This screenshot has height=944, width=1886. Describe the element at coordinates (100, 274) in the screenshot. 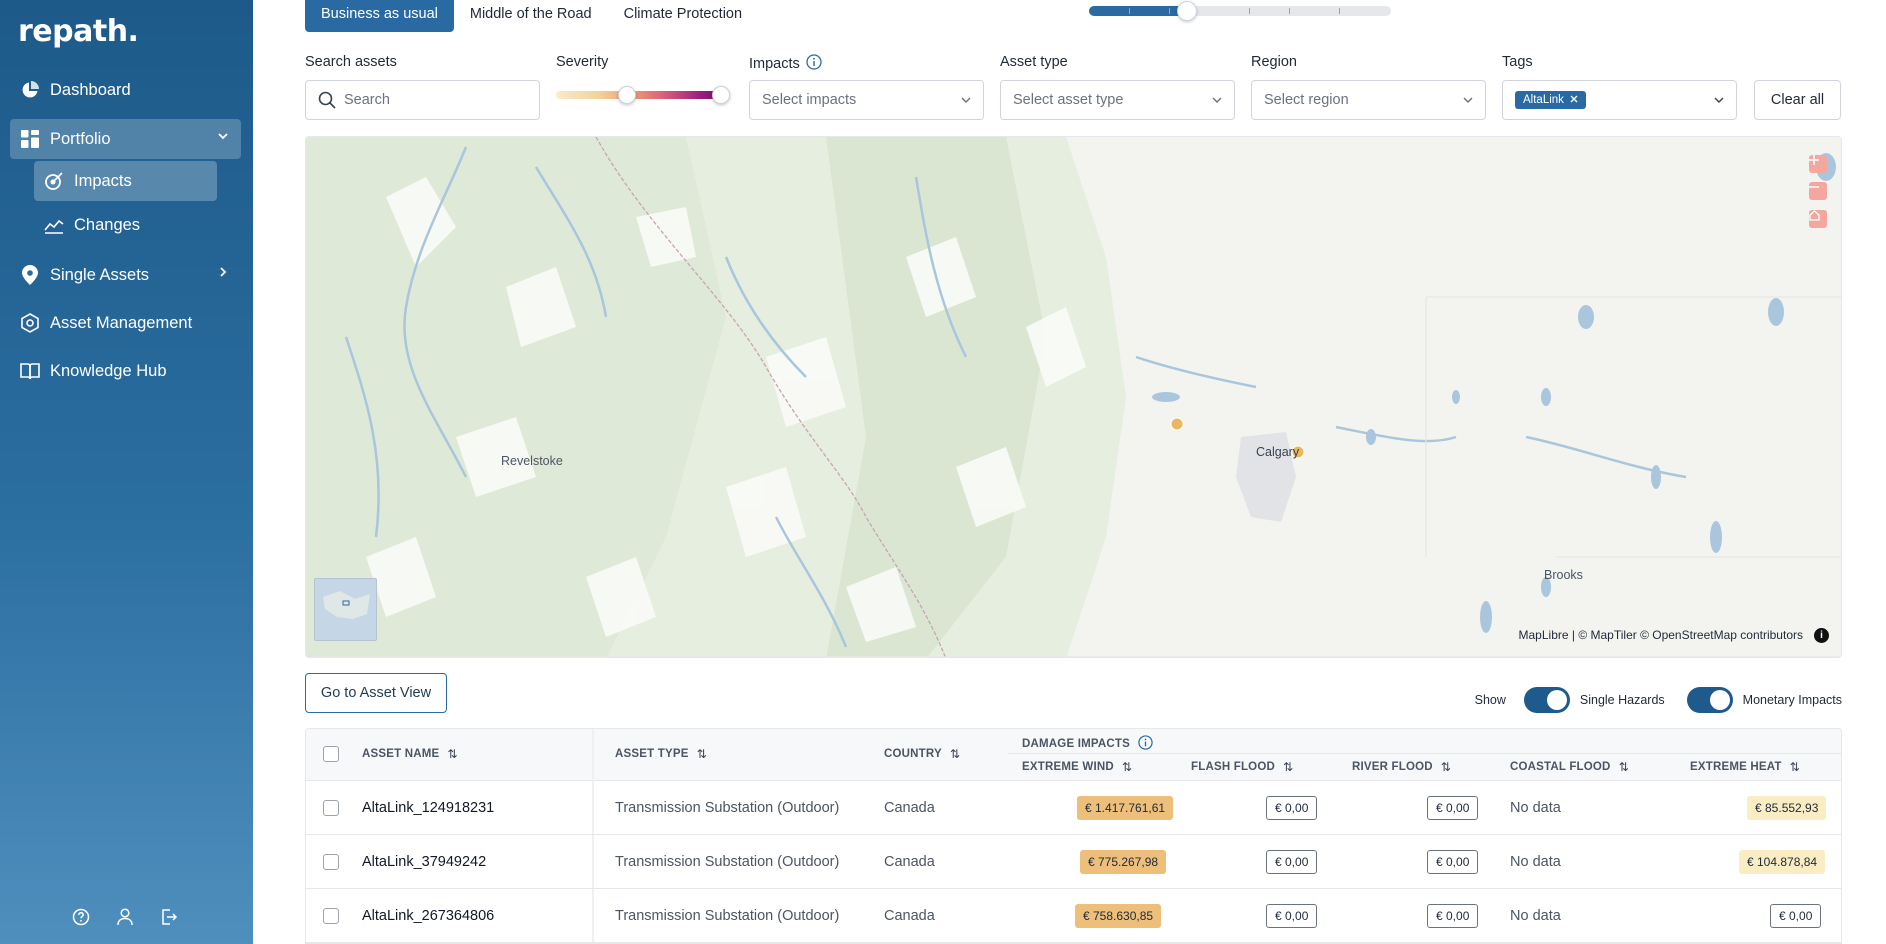

I see `sidebar-item-label: Single Assets` at that location.